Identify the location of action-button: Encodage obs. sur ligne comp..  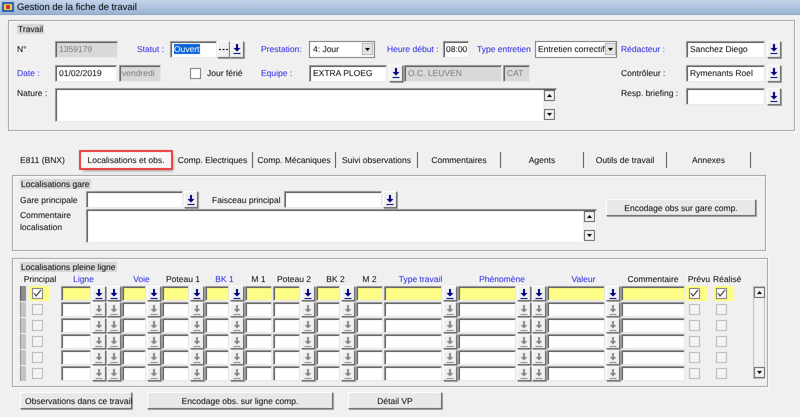
(240, 400).